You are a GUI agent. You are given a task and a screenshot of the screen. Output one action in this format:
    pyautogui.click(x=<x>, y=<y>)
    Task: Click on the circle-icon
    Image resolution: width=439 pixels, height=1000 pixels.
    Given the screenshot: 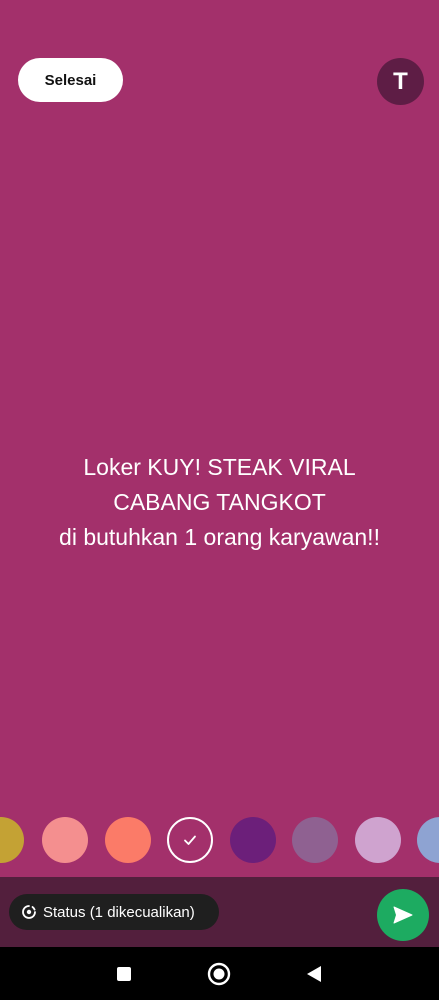 What is the action you would take?
    pyautogui.click(x=219, y=974)
    